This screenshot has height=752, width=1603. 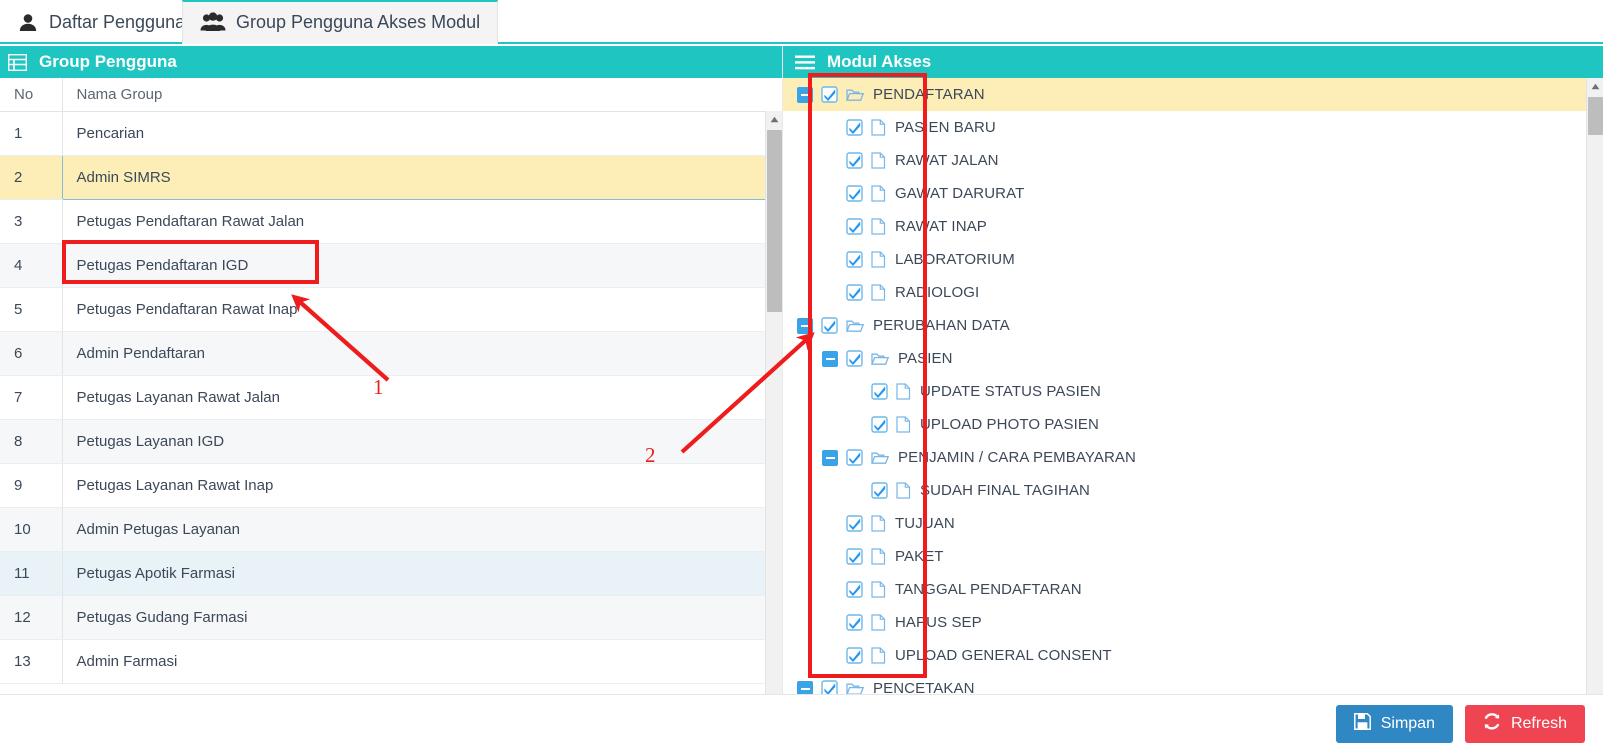 What do you see at coordinates (117, 21) in the screenshot?
I see `tab-label: Daftar Pengguna` at bounding box center [117, 21].